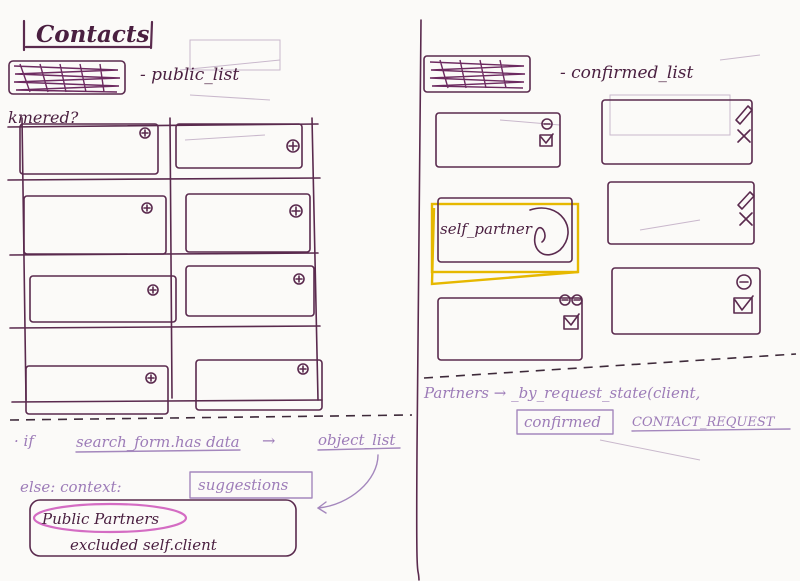  I want to click on public-partners-label: Public Partners, so click(100, 519).